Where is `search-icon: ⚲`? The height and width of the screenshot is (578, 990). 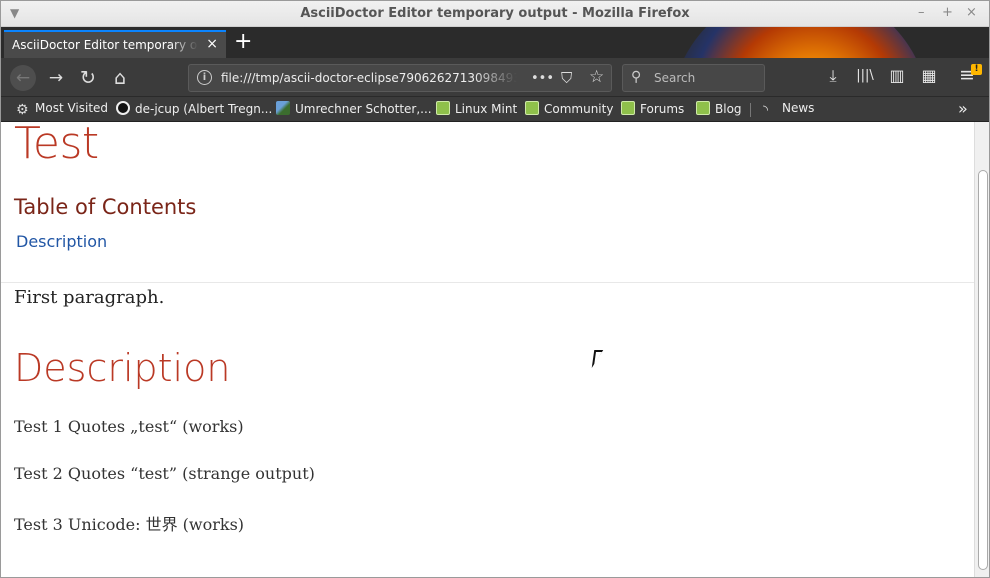 search-icon: ⚲ is located at coordinates (636, 77).